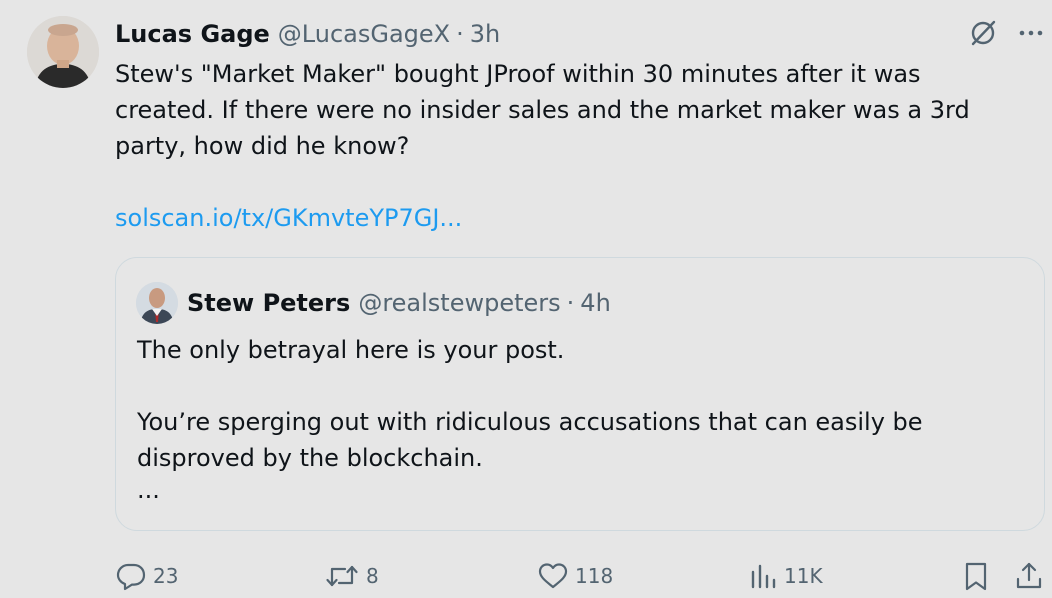 This screenshot has width=1052, height=598. What do you see at coordinates (131, 577) in the screenshot?
I see `reply-icon` at bounding box center [131, 577].